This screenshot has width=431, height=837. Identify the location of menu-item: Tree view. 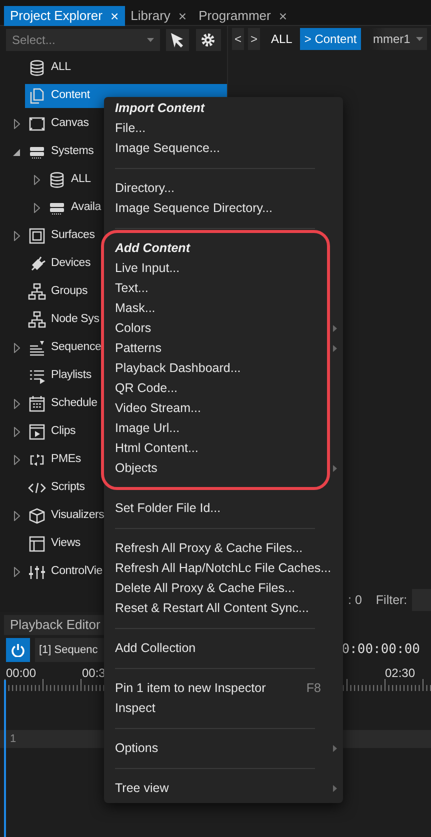
(223, 788).